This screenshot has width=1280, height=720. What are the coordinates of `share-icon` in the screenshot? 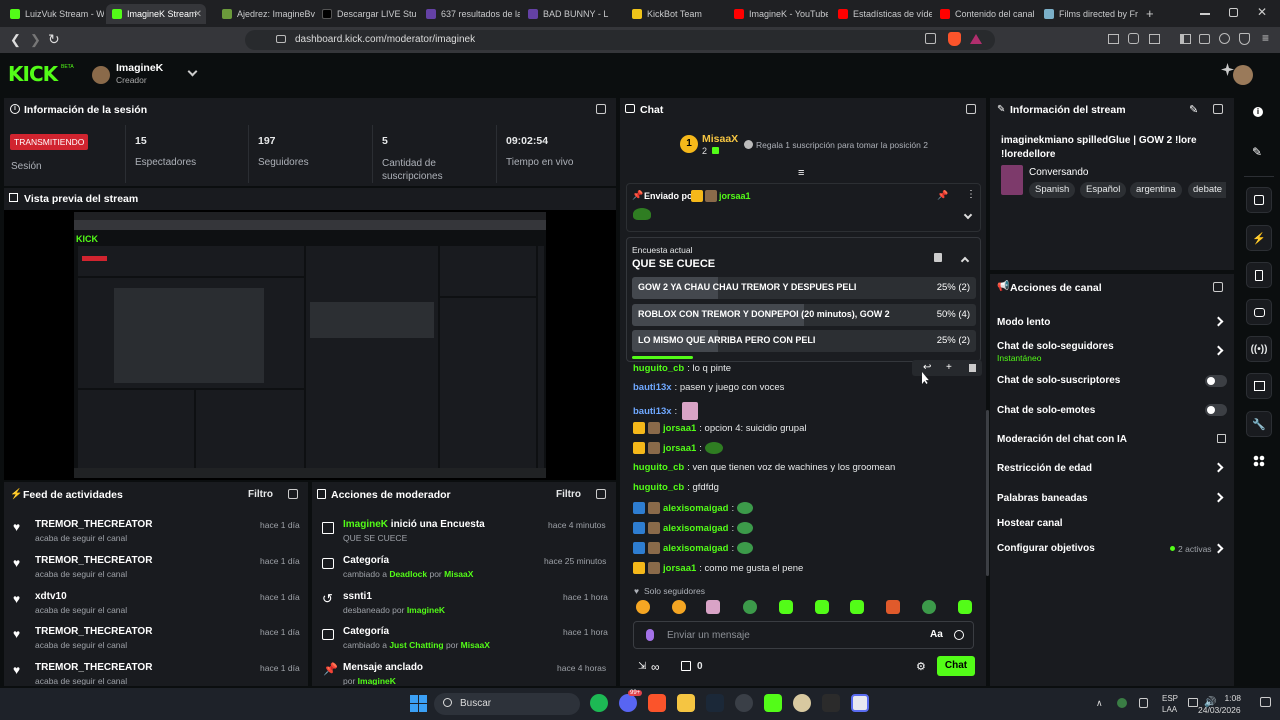 It's located at (930, 38).